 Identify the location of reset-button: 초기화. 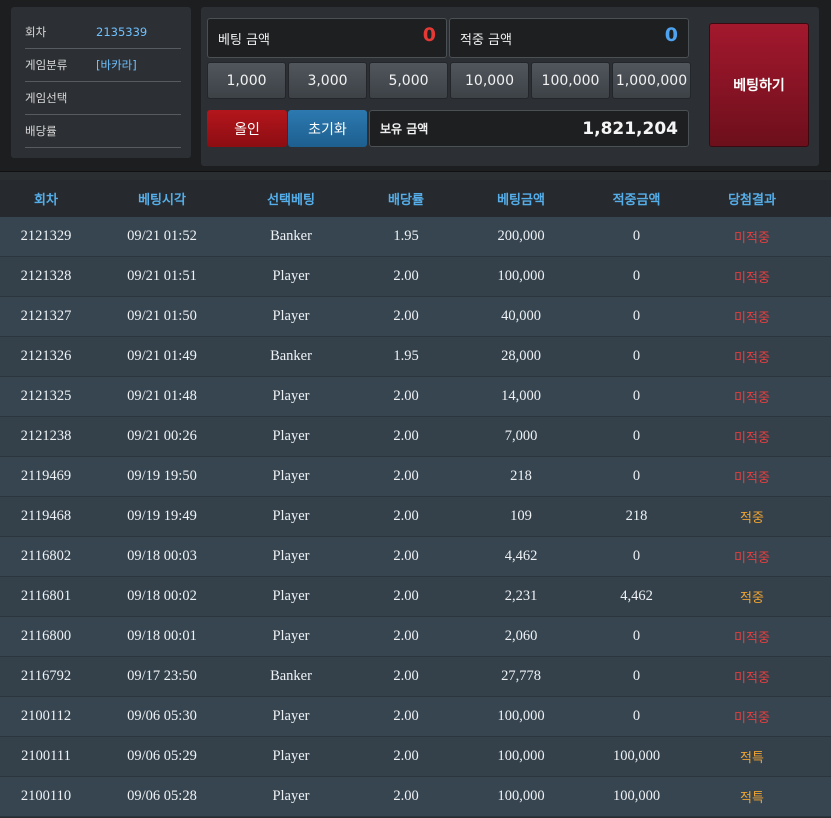
(327, 128).